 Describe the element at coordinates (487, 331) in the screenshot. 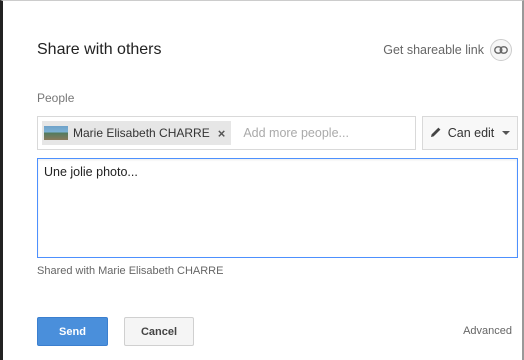

I see `advanced-link: Advanced` at that location.